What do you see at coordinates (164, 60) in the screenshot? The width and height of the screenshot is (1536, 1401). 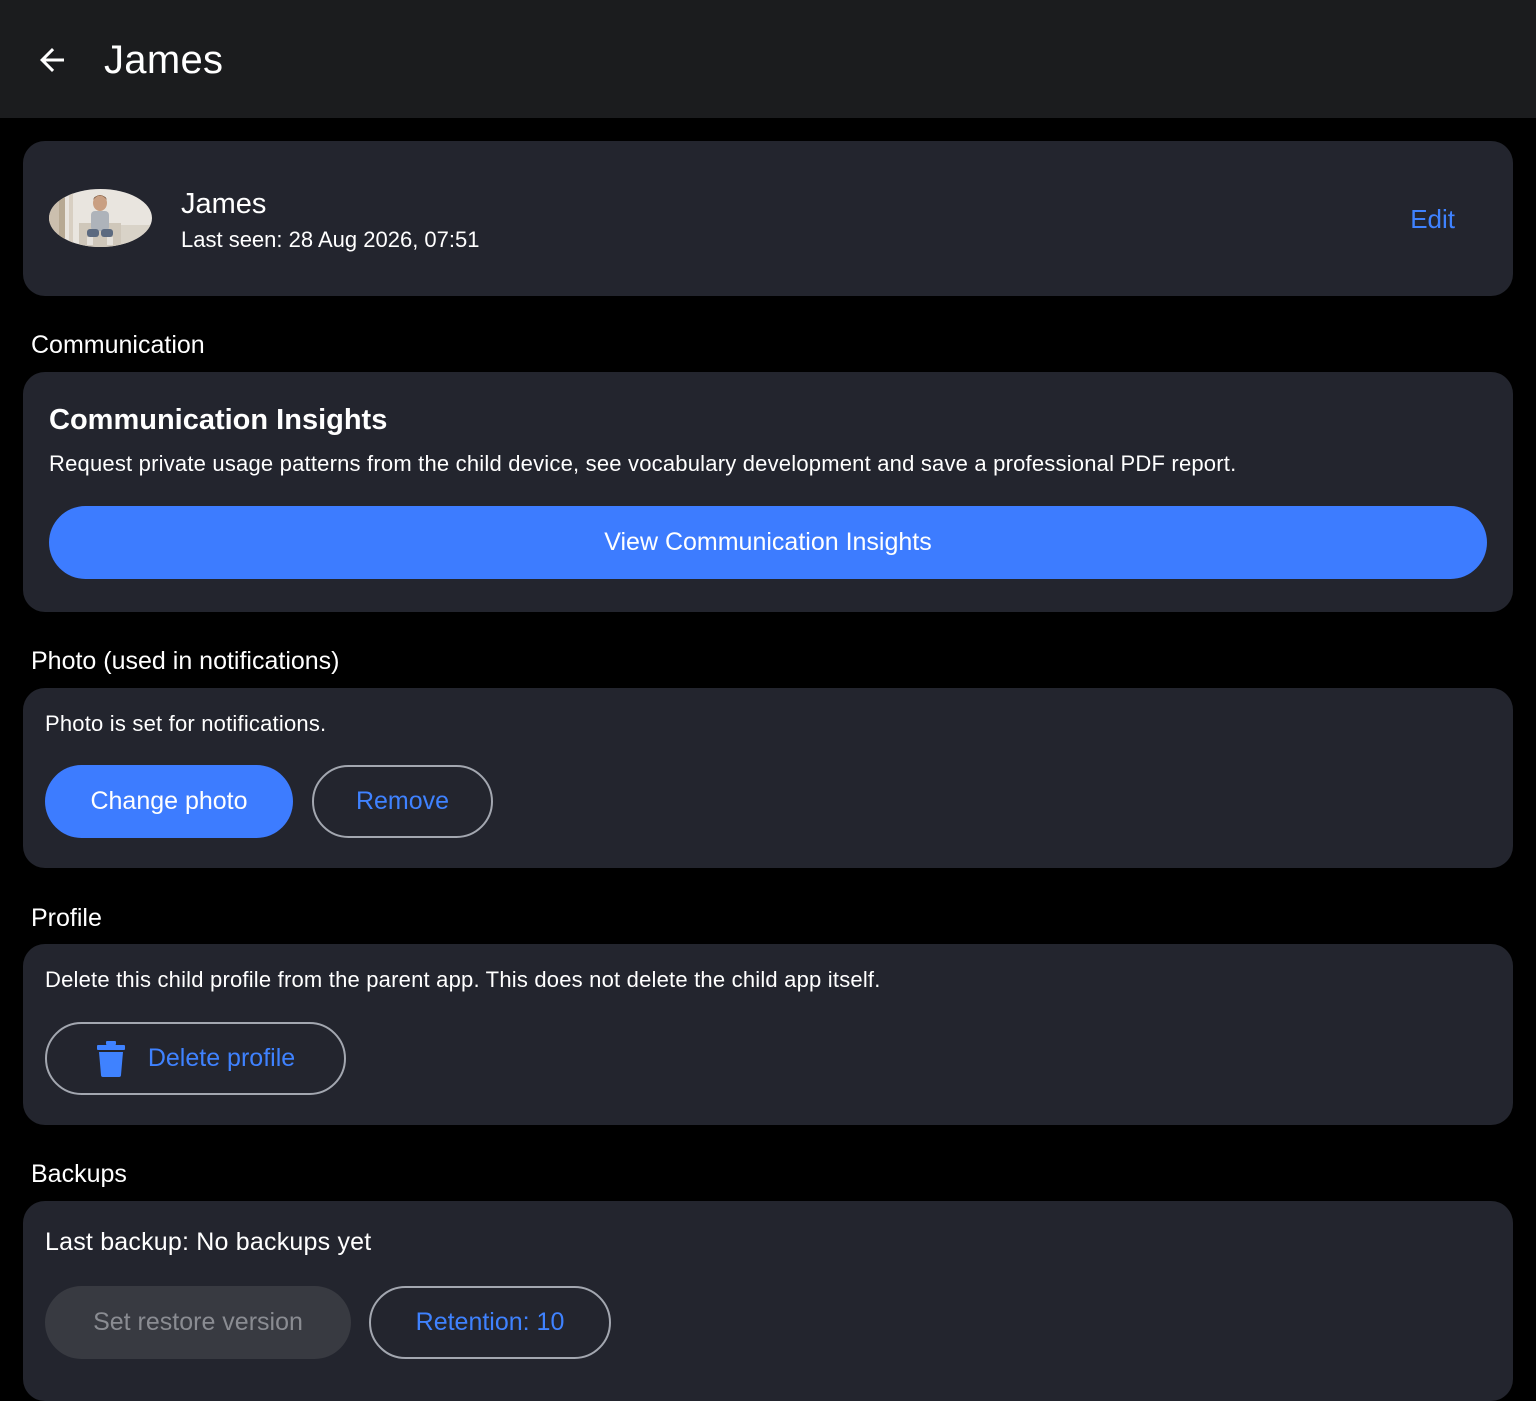 I see `page-title: James` at bounding box center [164, 60].